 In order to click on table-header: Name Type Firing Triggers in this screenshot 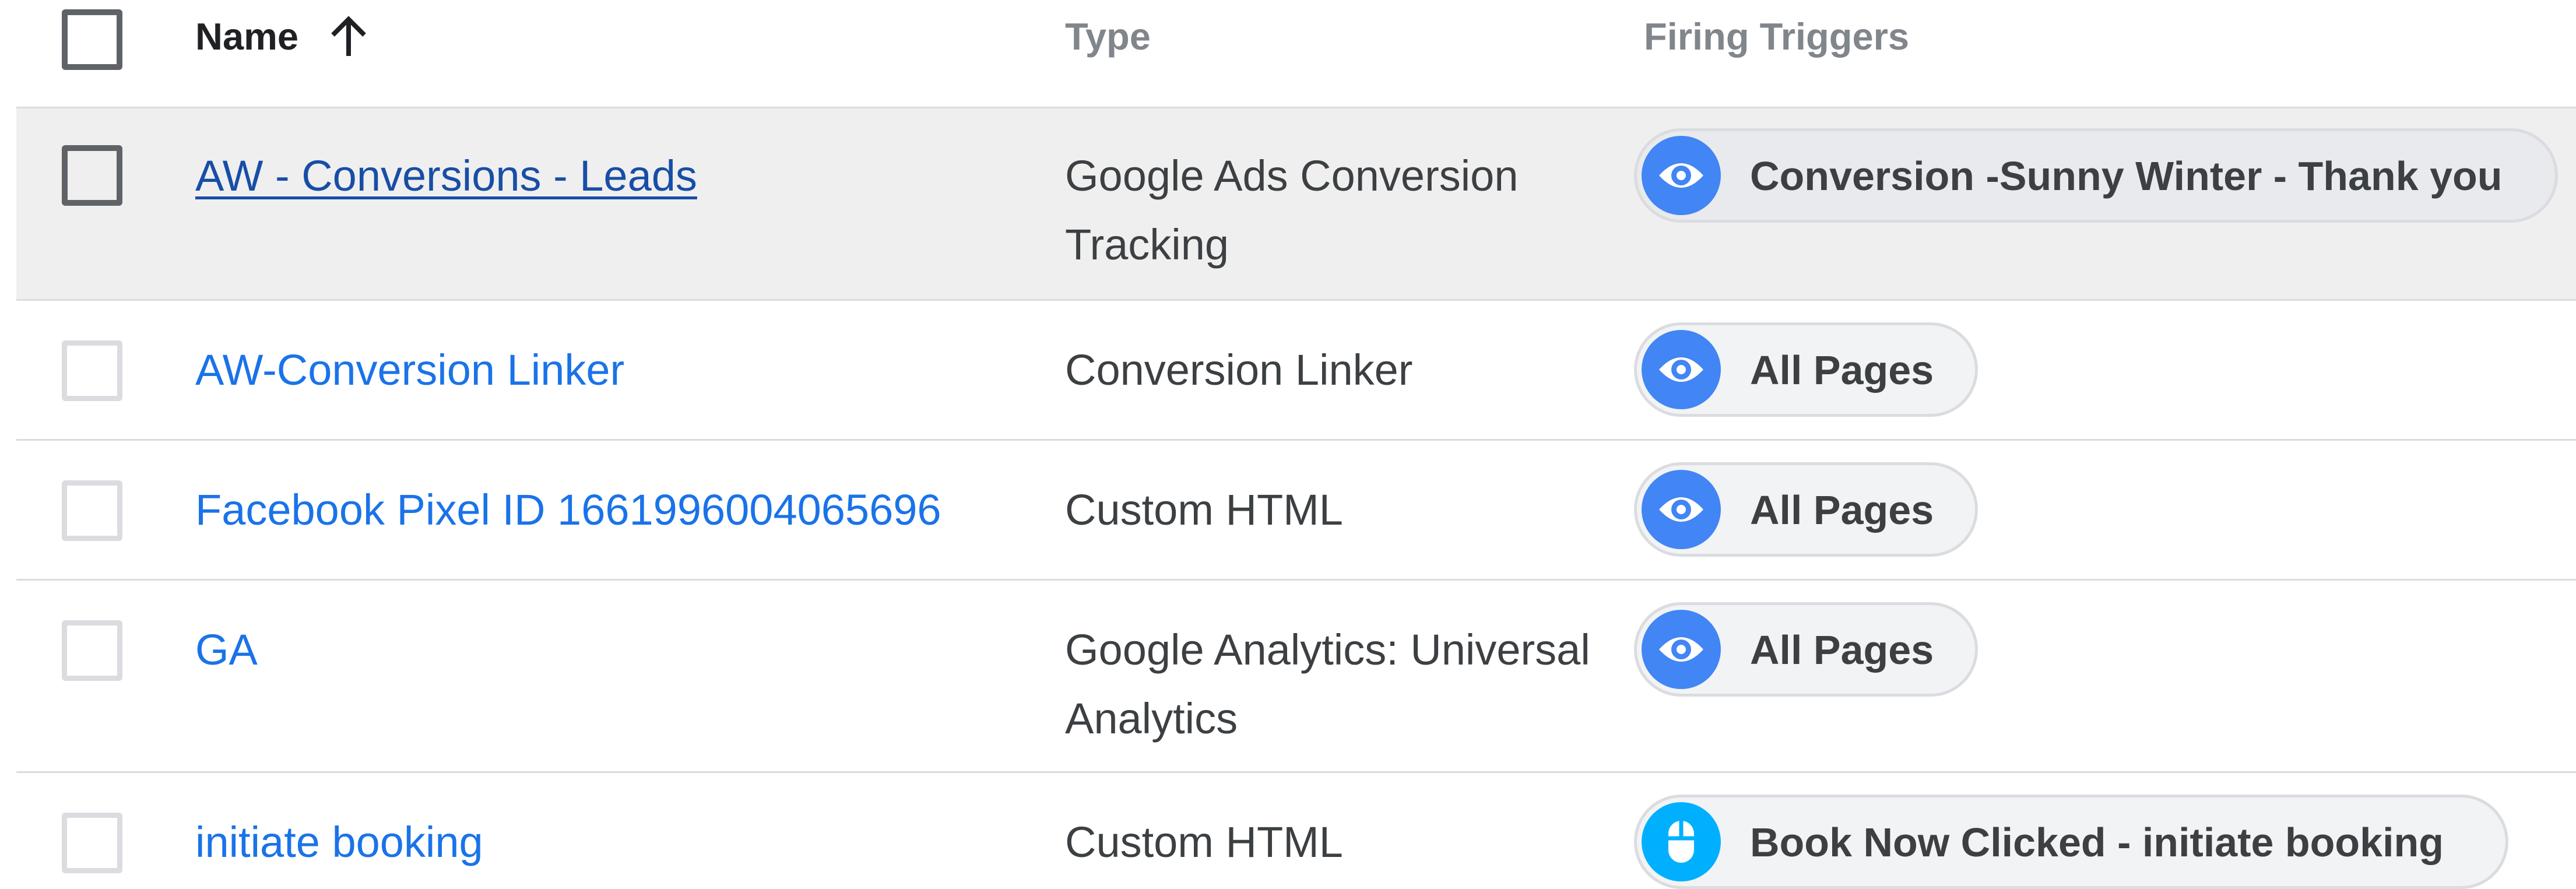, I will do `click(1296, 54)`.